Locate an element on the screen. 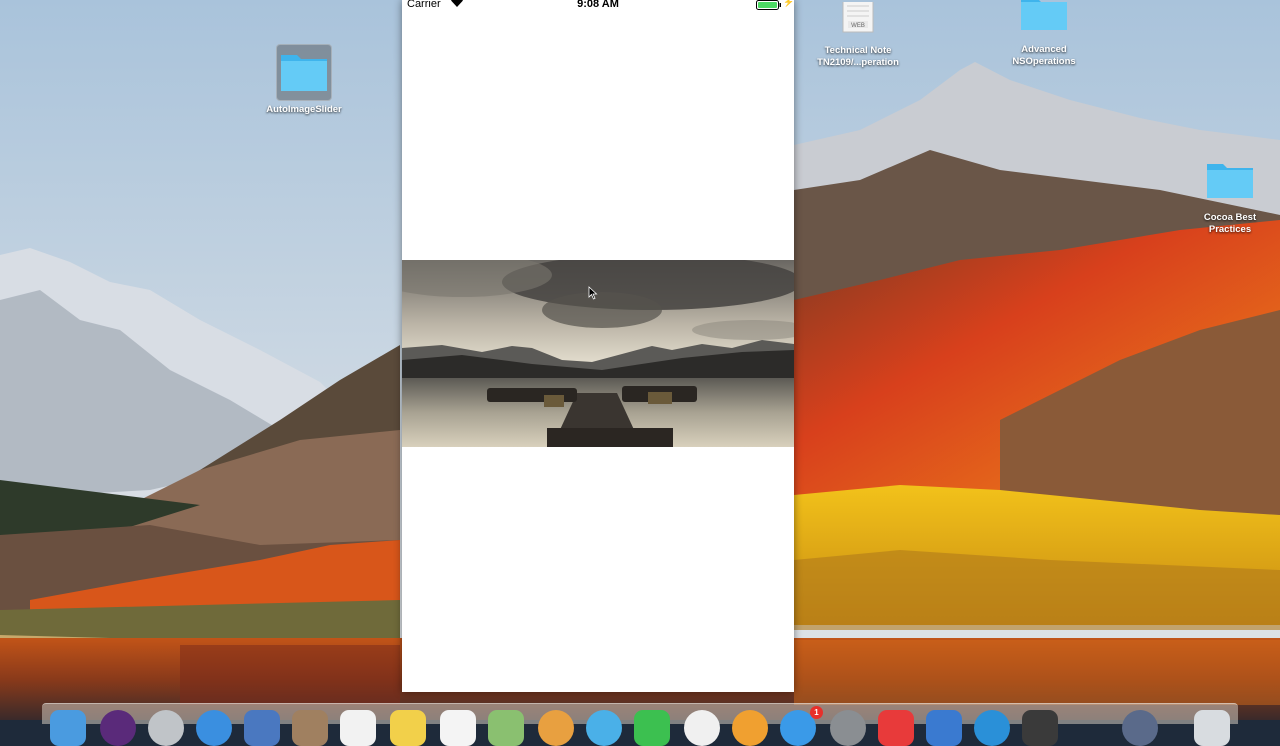 This screenshot has height=746, width=1280. siri-icon is located at coordinates (118, 728).